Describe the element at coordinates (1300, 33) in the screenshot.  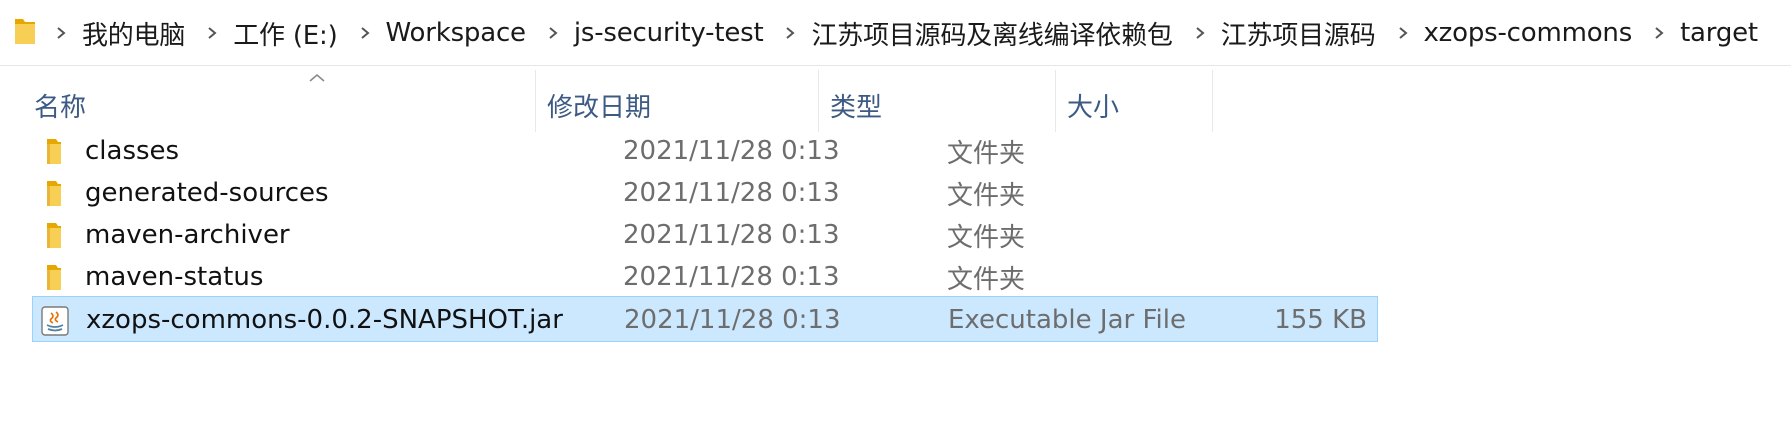
I see `breadcrumb-item: 江苏项目源码` at that location.